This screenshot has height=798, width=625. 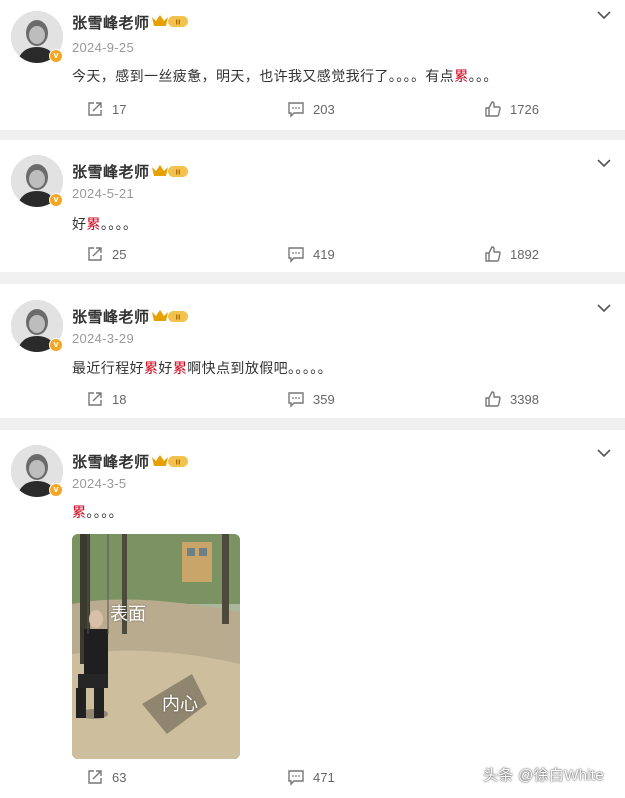 I want to click on share-count: 17, so click(x=119, y=109).